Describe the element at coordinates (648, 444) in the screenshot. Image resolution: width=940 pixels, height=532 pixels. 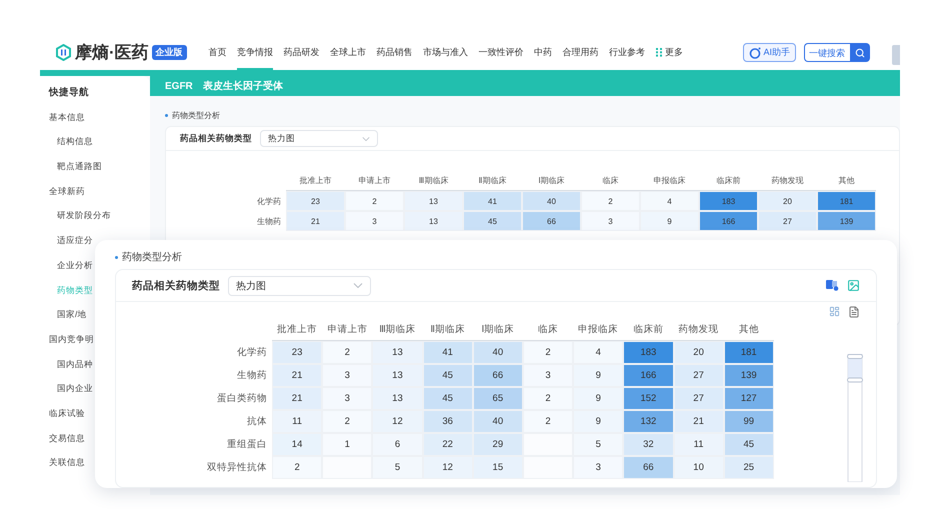
I see `heatmap-cell: 32` at that location.